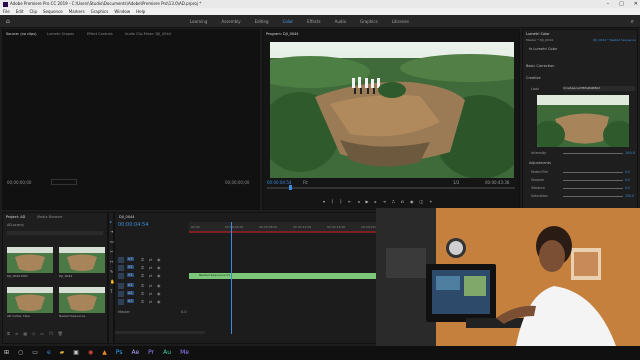 The height and width of the screenshot is (360, 640). What do you see at coordinates (621, 4) in the screenshot?
I see `maximize-button: □` at bounding box center [621, 4].